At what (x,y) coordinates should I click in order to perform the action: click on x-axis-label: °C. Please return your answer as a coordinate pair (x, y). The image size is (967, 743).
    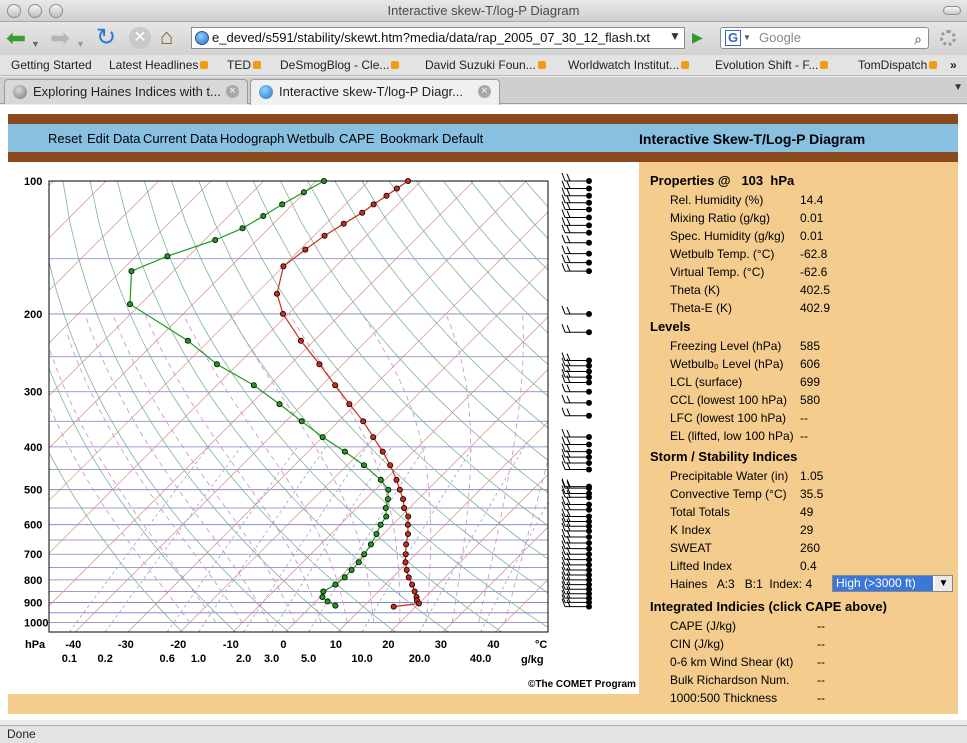
    Looking at the image, I should click on (541, 645).